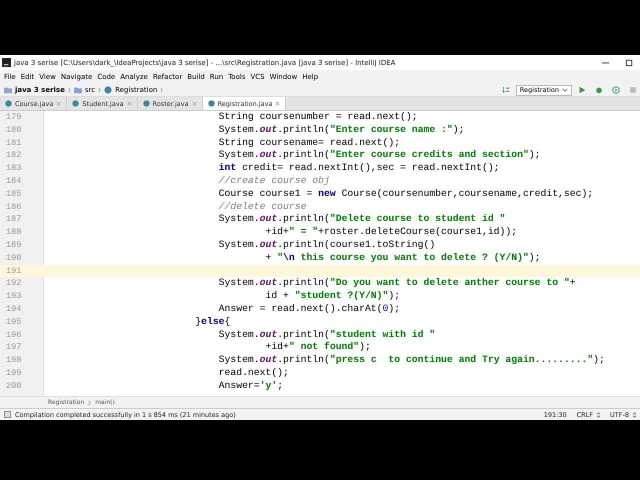 The image size is (640, 480). I want to click on sort-icon, so click(506, 90).